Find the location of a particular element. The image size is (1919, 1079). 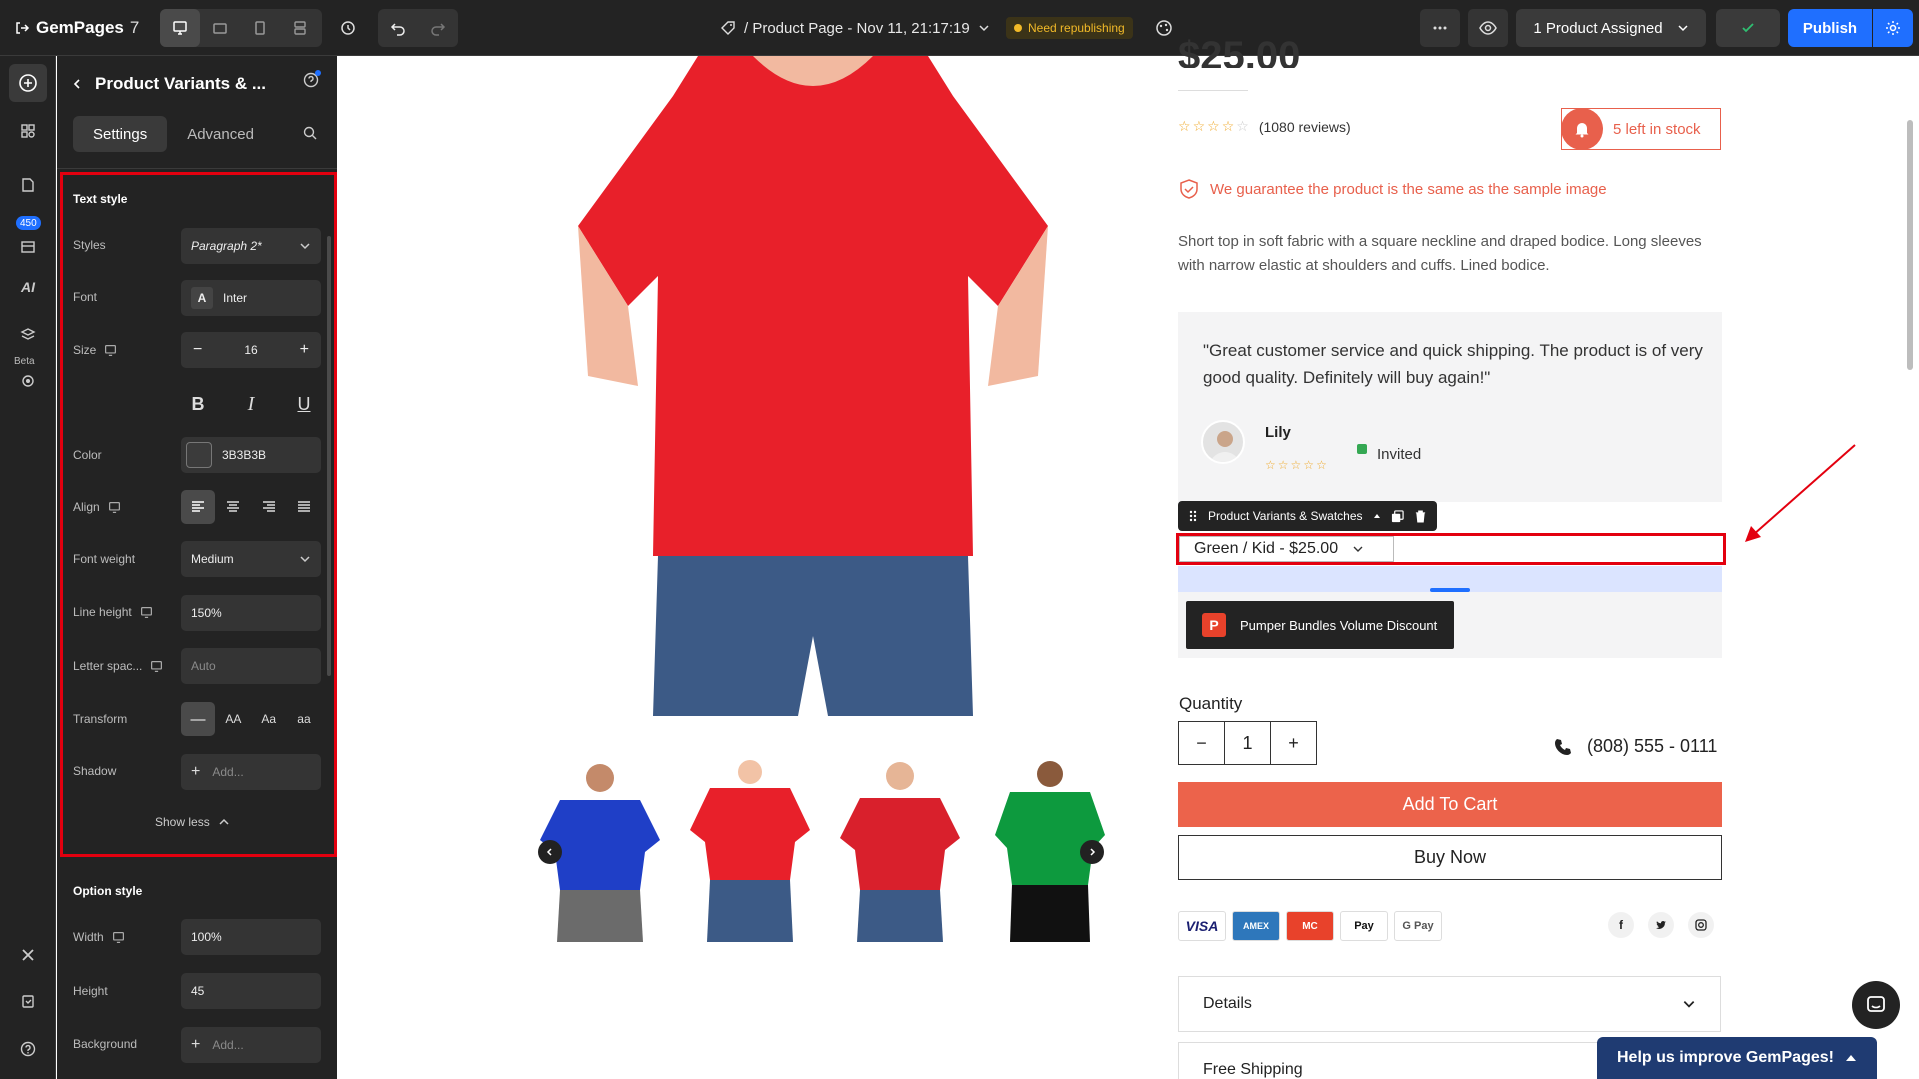

search-settings-button is located at coordinates (310, 134).